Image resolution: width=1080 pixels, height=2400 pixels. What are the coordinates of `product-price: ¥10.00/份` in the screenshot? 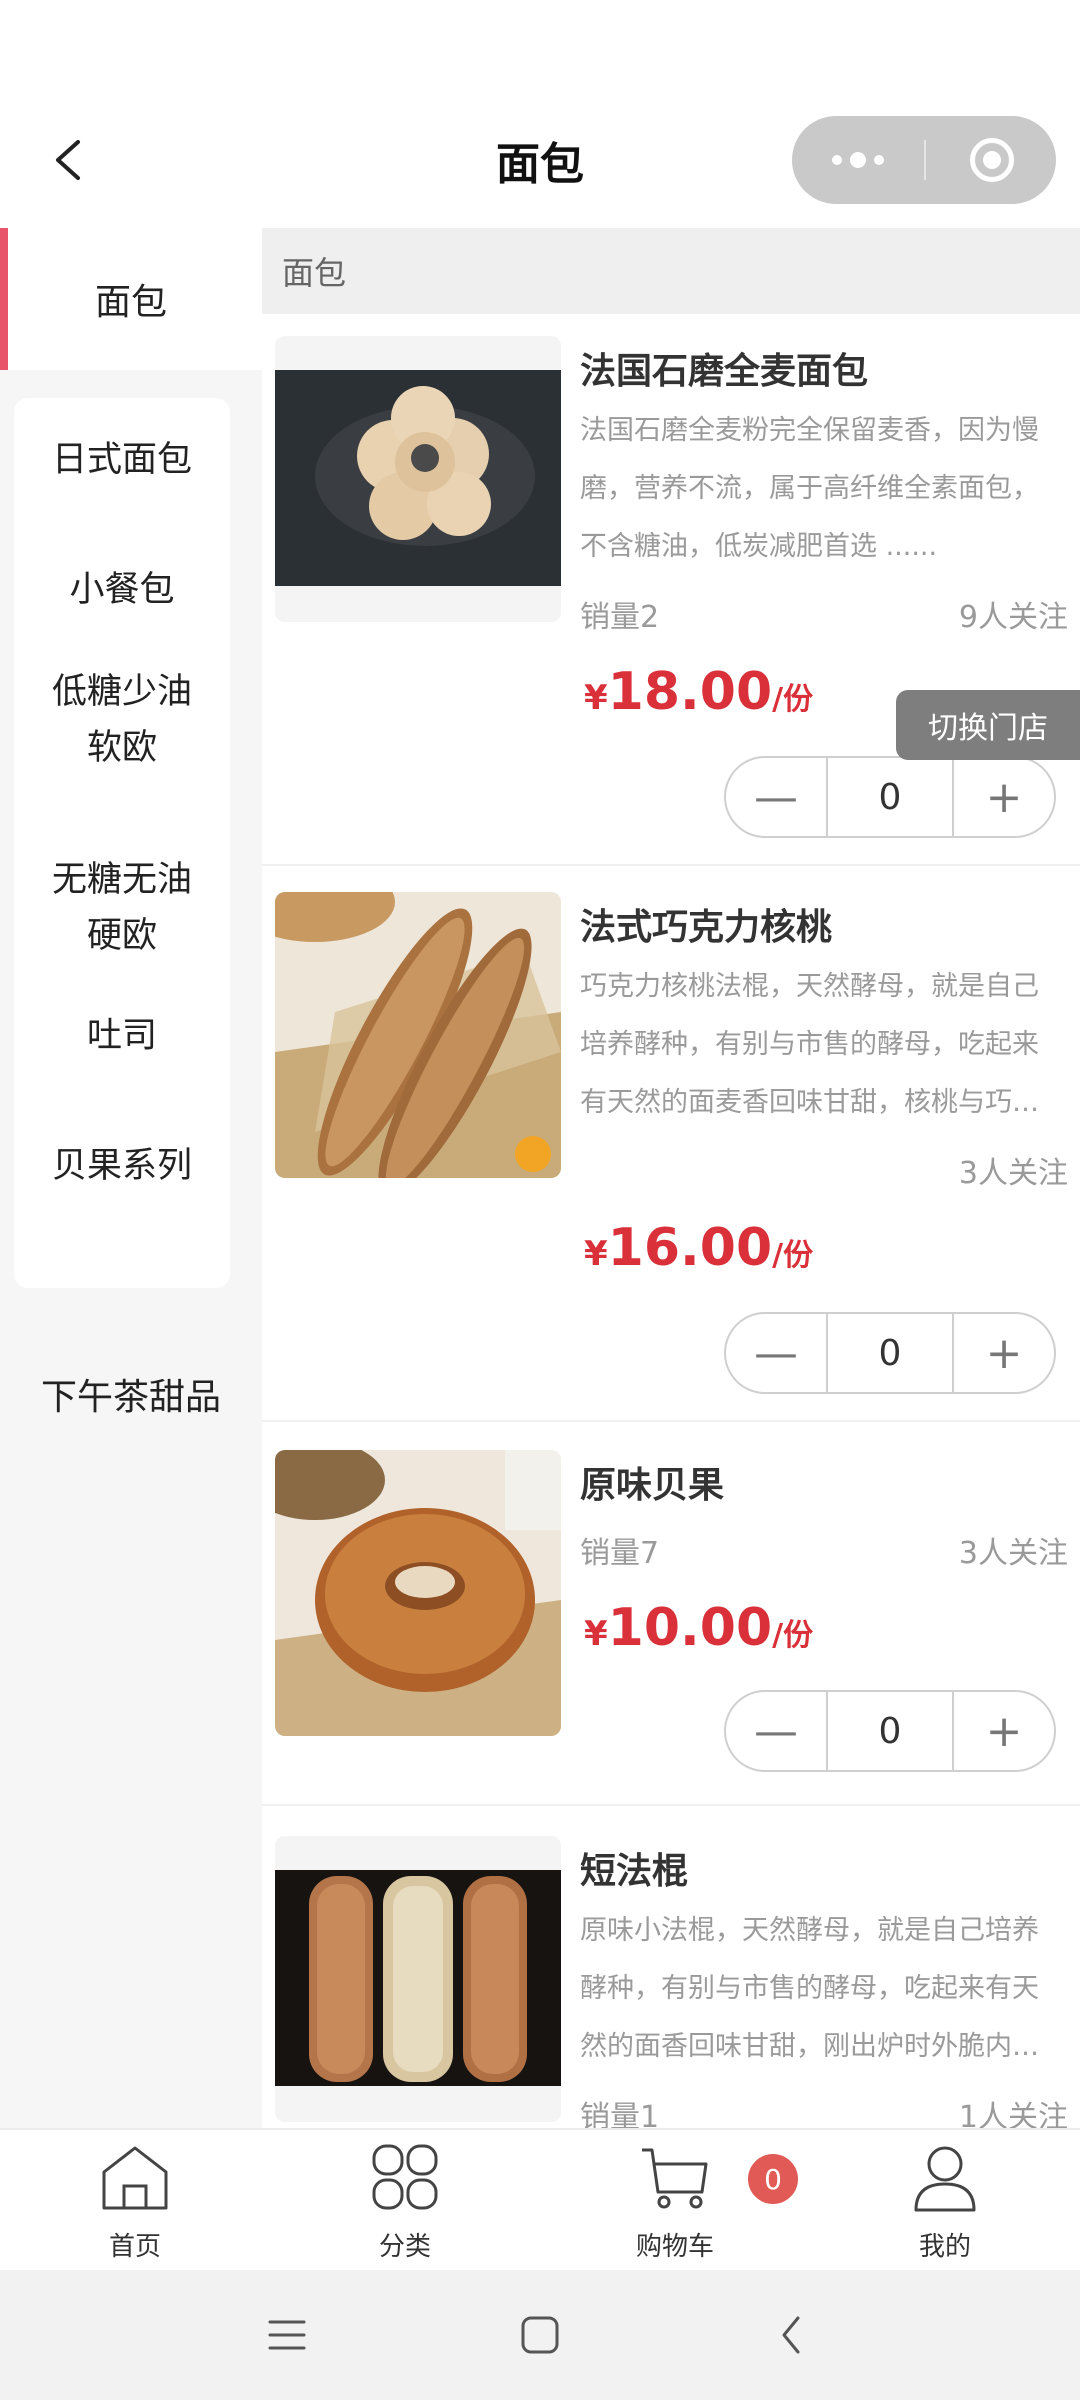 It's located at (698, 1628).